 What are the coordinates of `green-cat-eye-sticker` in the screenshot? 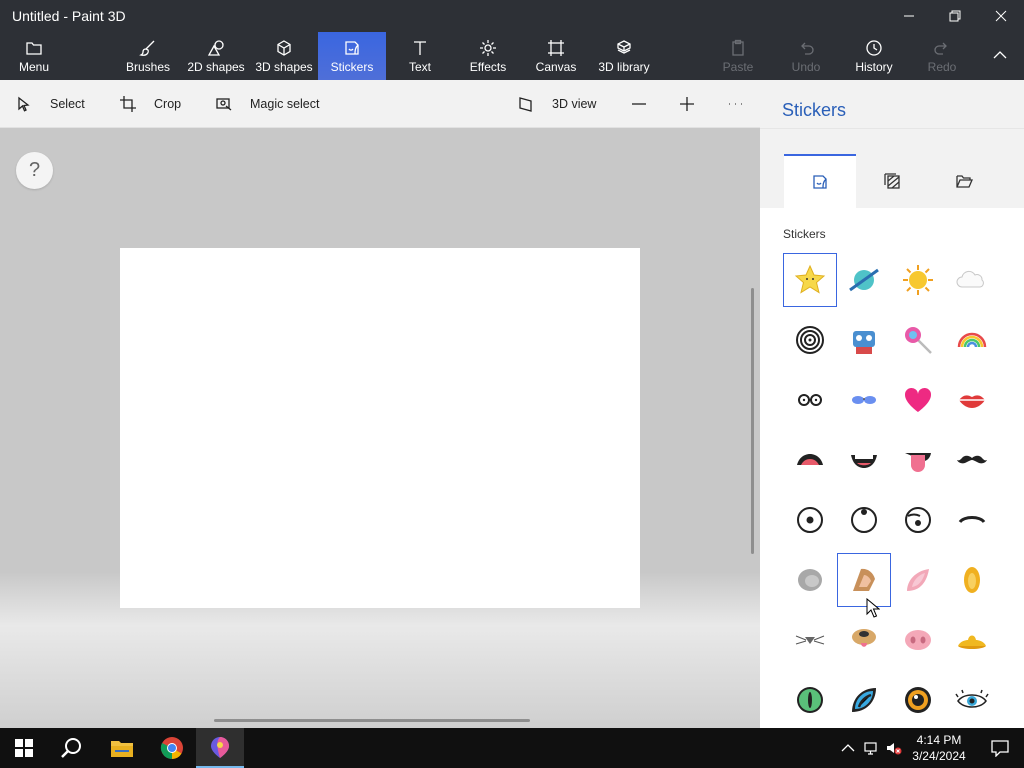 It's located at (810, 700).